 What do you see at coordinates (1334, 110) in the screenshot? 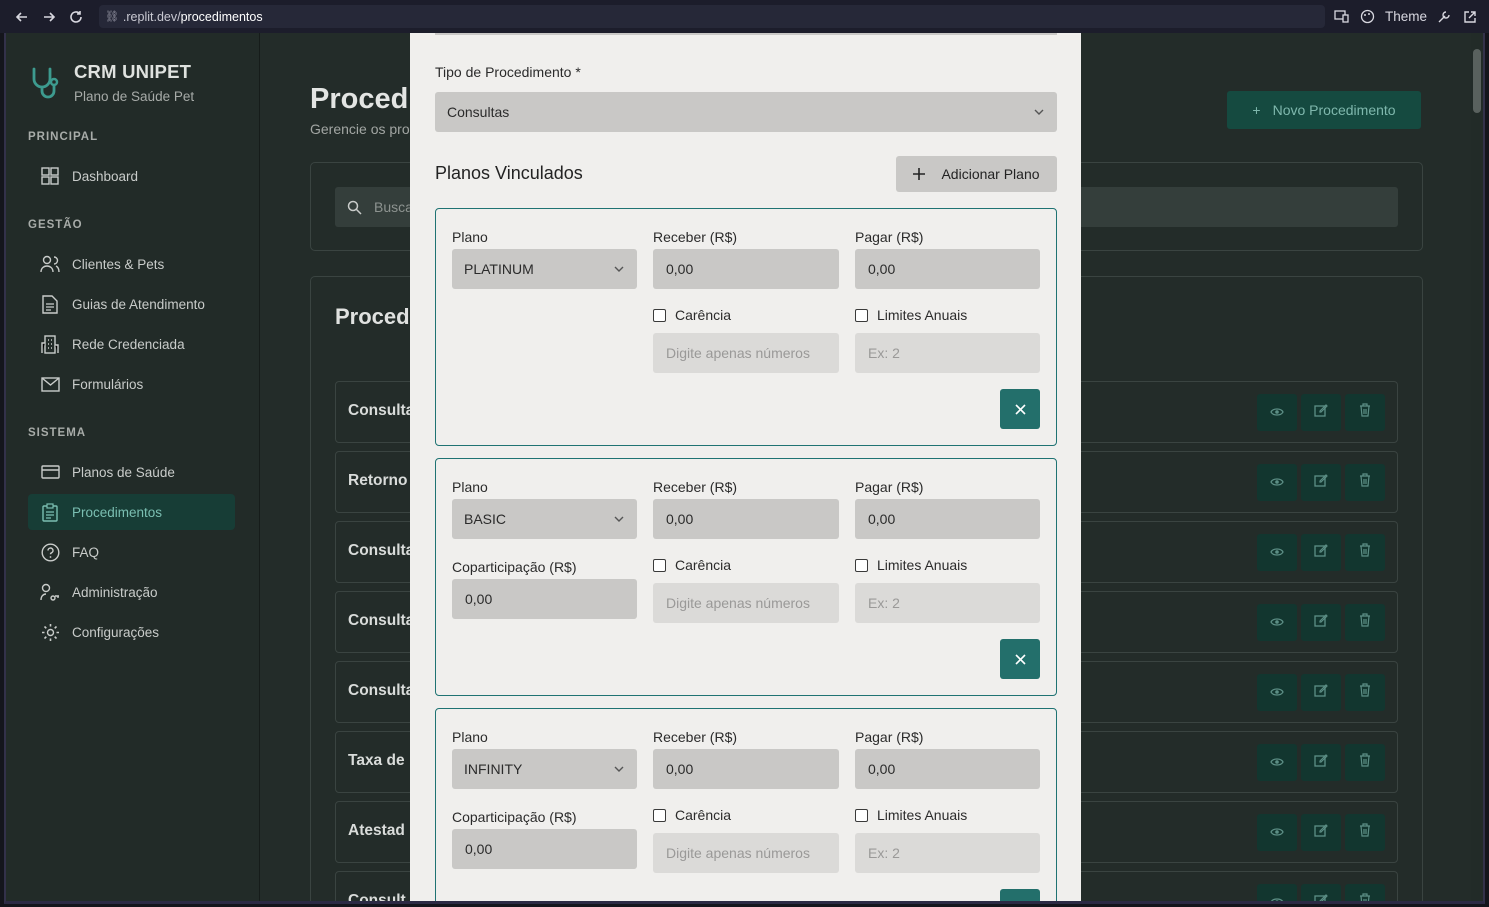
I see `new-procedure-label: Novo Procedimento` at bounding box center [1334, 110].